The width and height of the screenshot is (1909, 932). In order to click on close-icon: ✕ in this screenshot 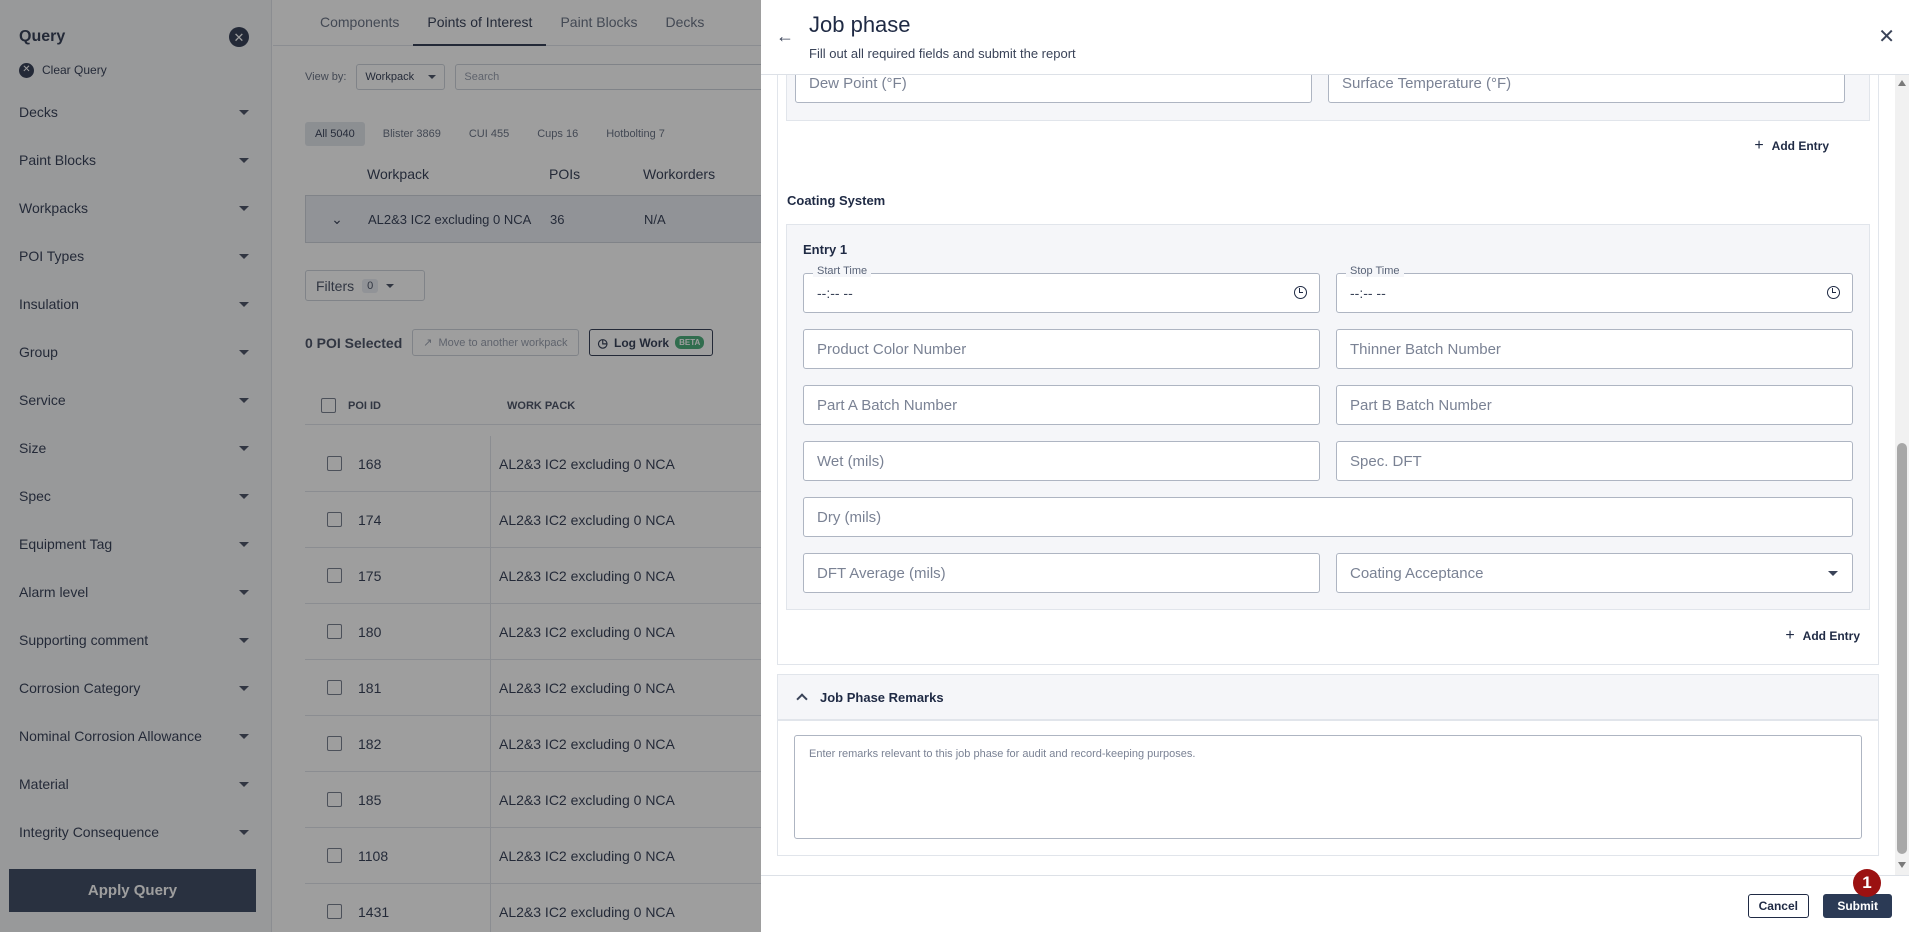, I will do `click(1886, 36)`.